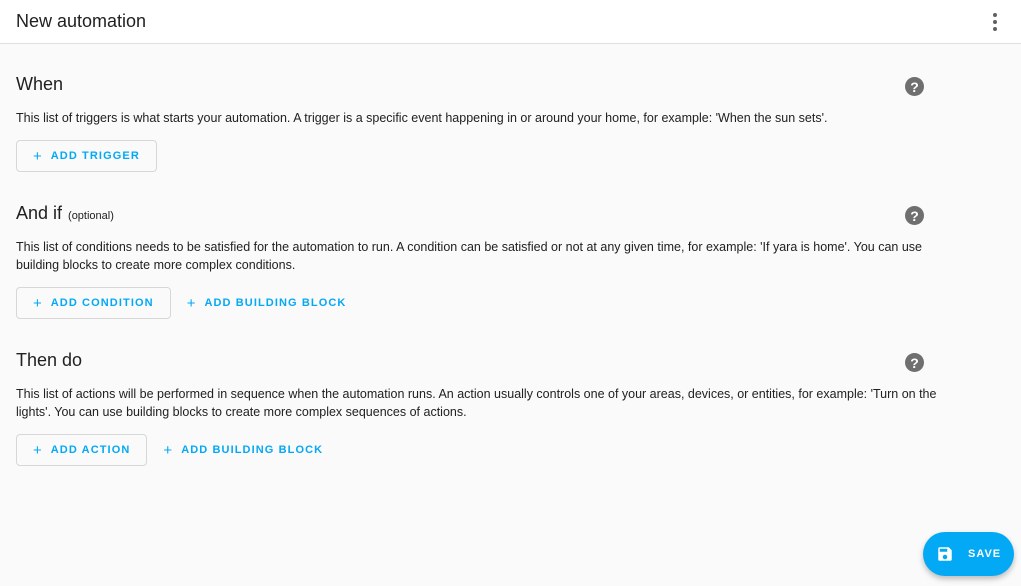 This screenshot has height=586, width=1021. What do you see at coordinates (480, 450) in the screenshot?
I see `button-row: + ADD ACTION + ADD BUILDING BLOCK` at bounding box center [480, 450].